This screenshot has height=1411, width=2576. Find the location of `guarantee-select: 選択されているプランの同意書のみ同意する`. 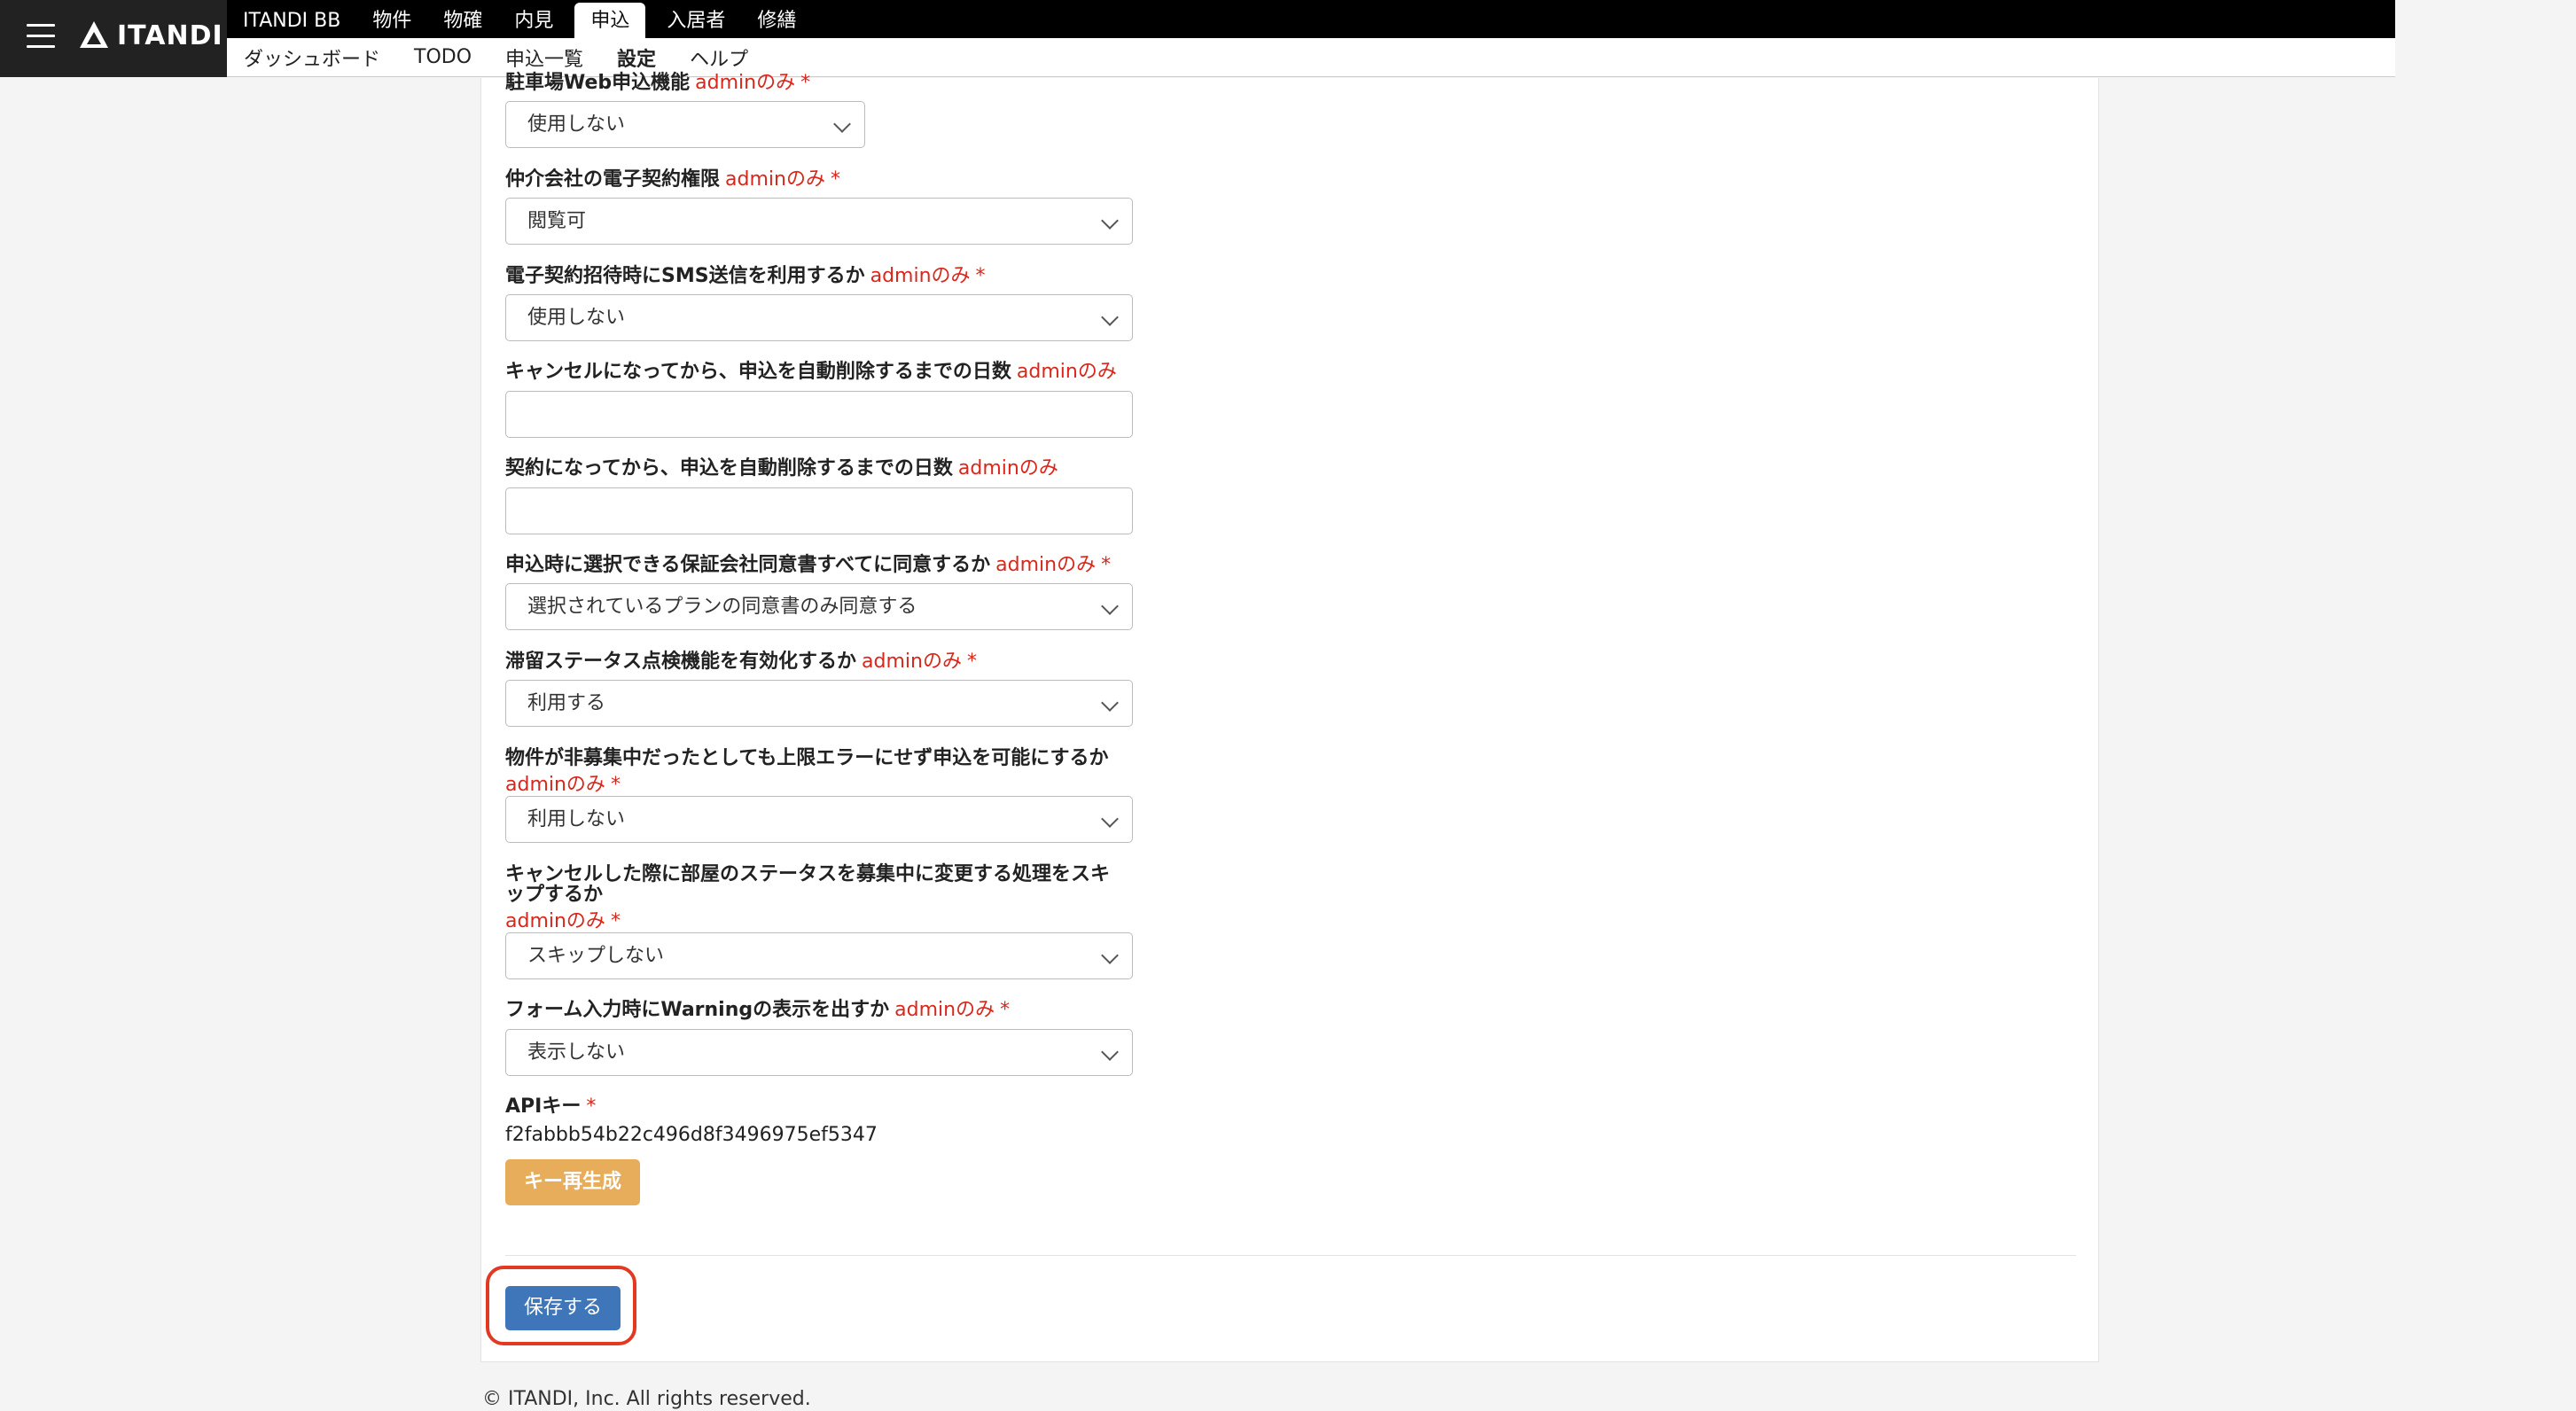

guarantee-select: 選択されているプランの同意書のみ同意する is located at coordinates (819, 607).